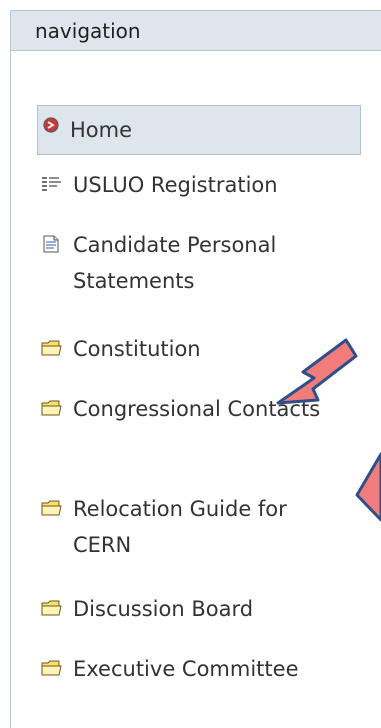 Image resolution: width=381 pixels, height=728 pixels. I want to click on nav-item-congressional-contacts: Congressional Contacts, so click(204, 409).